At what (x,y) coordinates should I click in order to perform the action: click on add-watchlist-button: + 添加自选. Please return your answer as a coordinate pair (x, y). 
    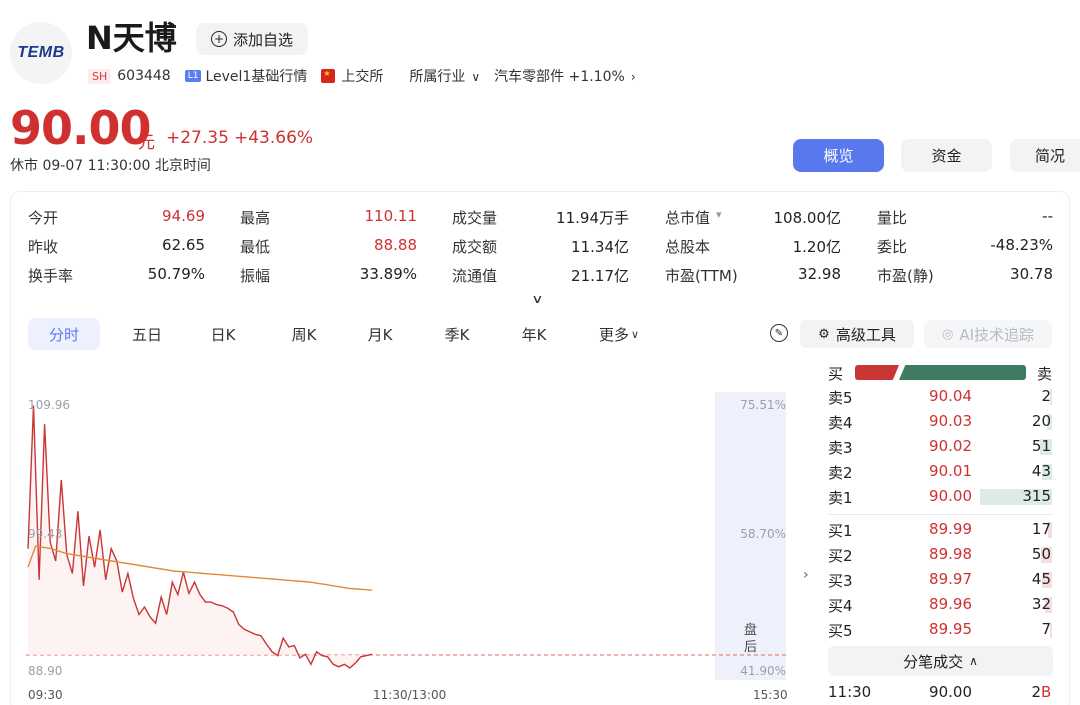
    Looking at the image, I should click on (252, 39).